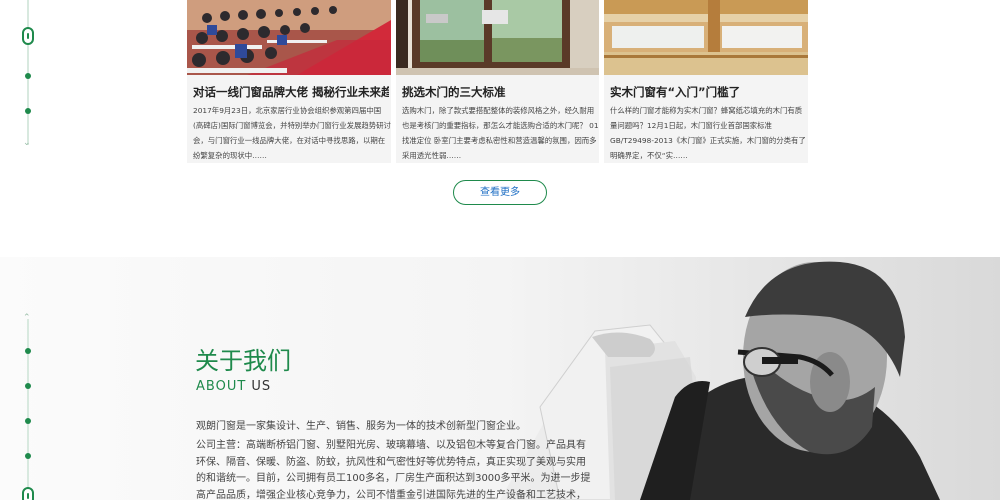  Describe the element at coordinates (243, 361) in the screenshot. I see `about-title: 关于我们` at that location.